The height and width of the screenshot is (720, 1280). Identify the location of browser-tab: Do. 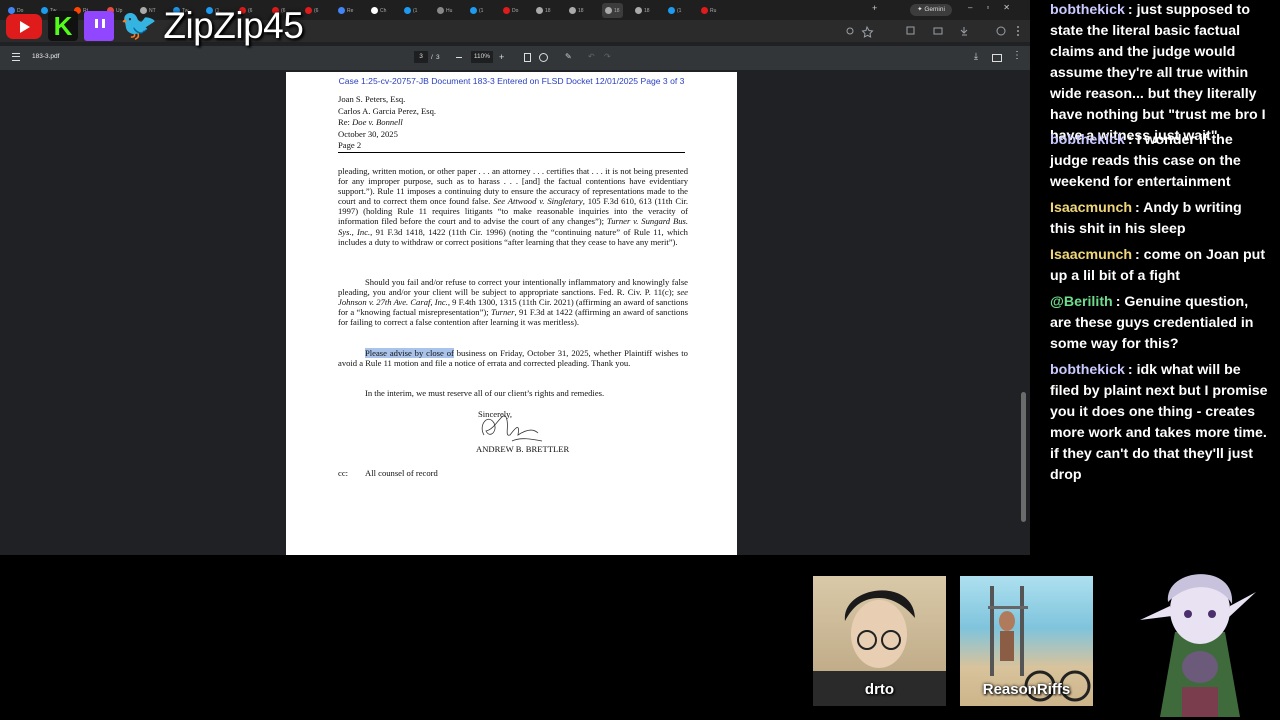
(510, 10).